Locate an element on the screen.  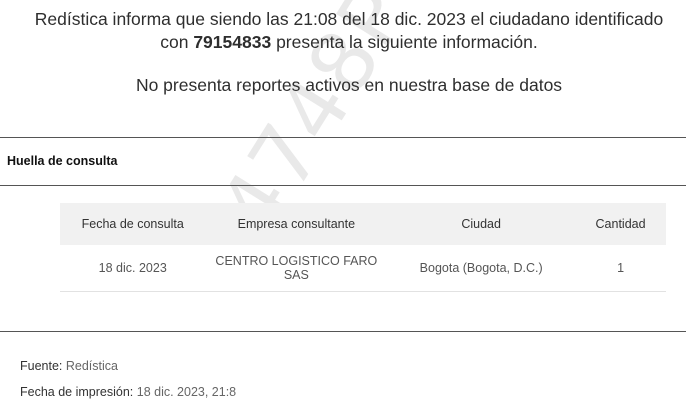
print-date-line: Fecha de impresión: 18 dic. 2023, 21:8 is located at coordinates (128, 392).